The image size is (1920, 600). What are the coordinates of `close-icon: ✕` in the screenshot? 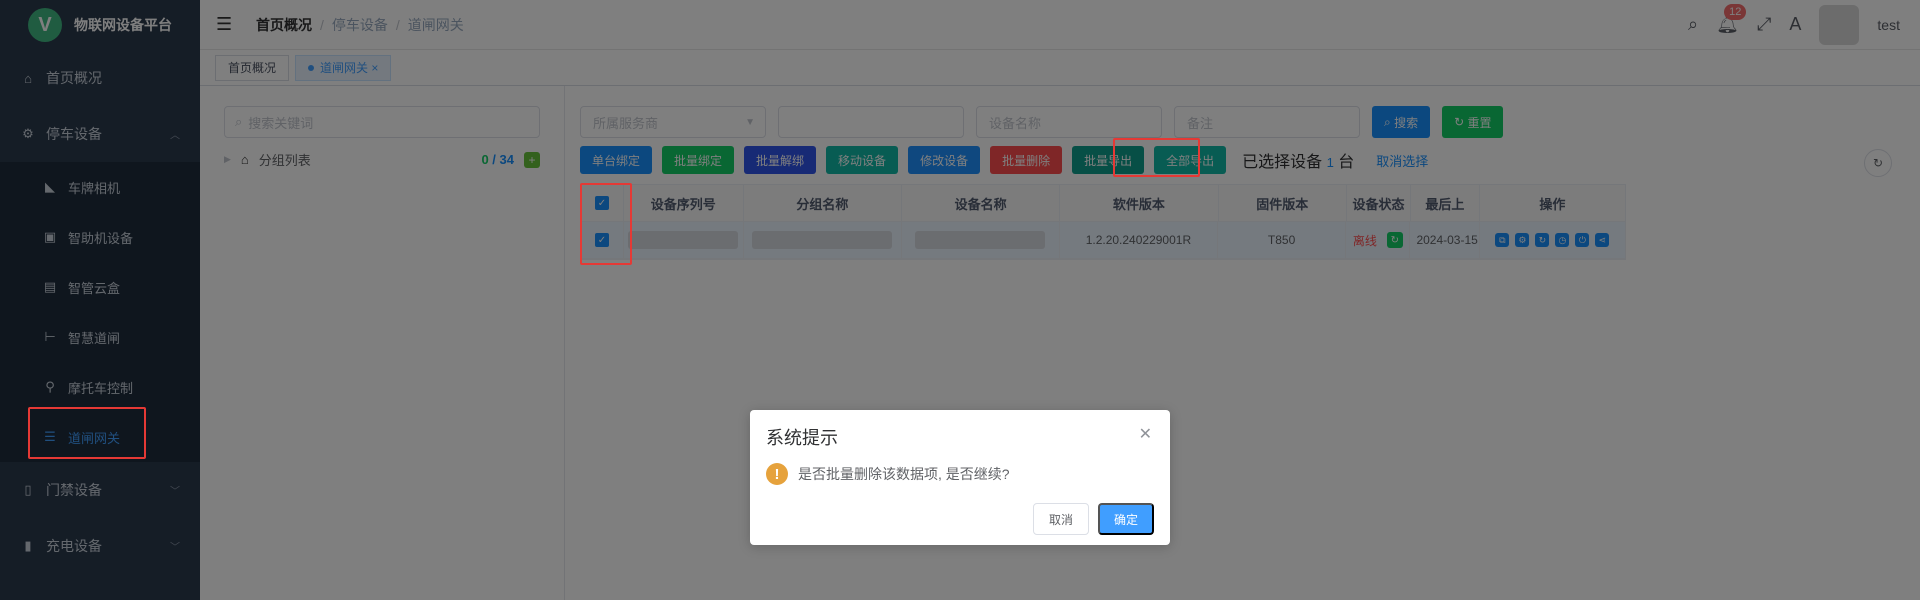 It's located at (1145, 434).